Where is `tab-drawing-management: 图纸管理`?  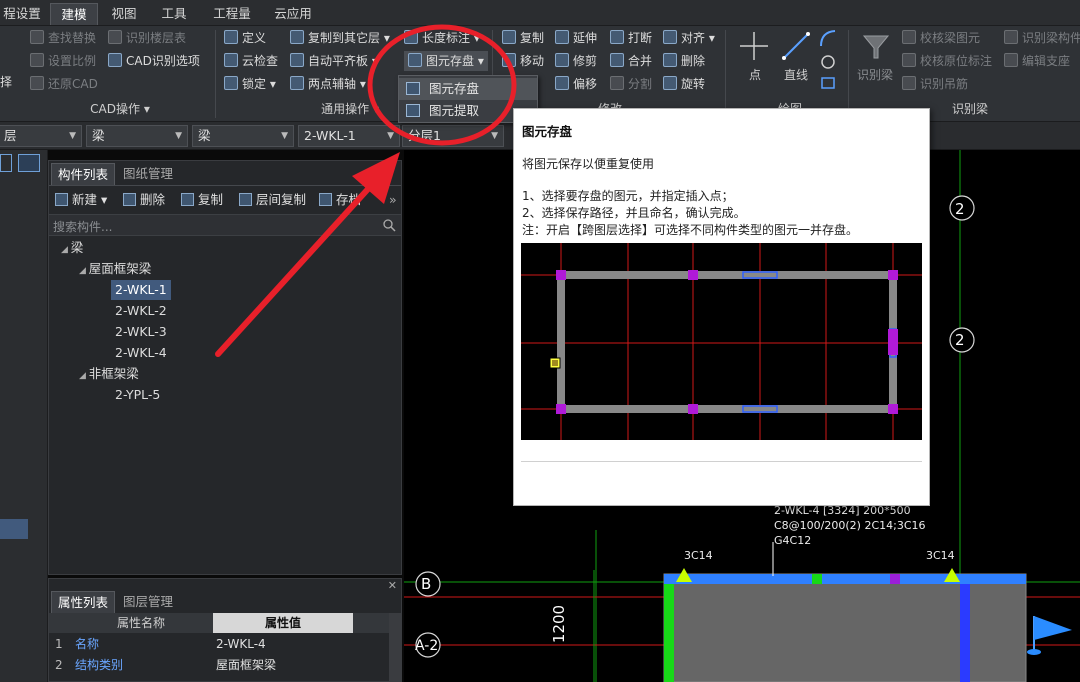
tab-drawing-management: 图纸管理 is located at coordinates (148, 174).